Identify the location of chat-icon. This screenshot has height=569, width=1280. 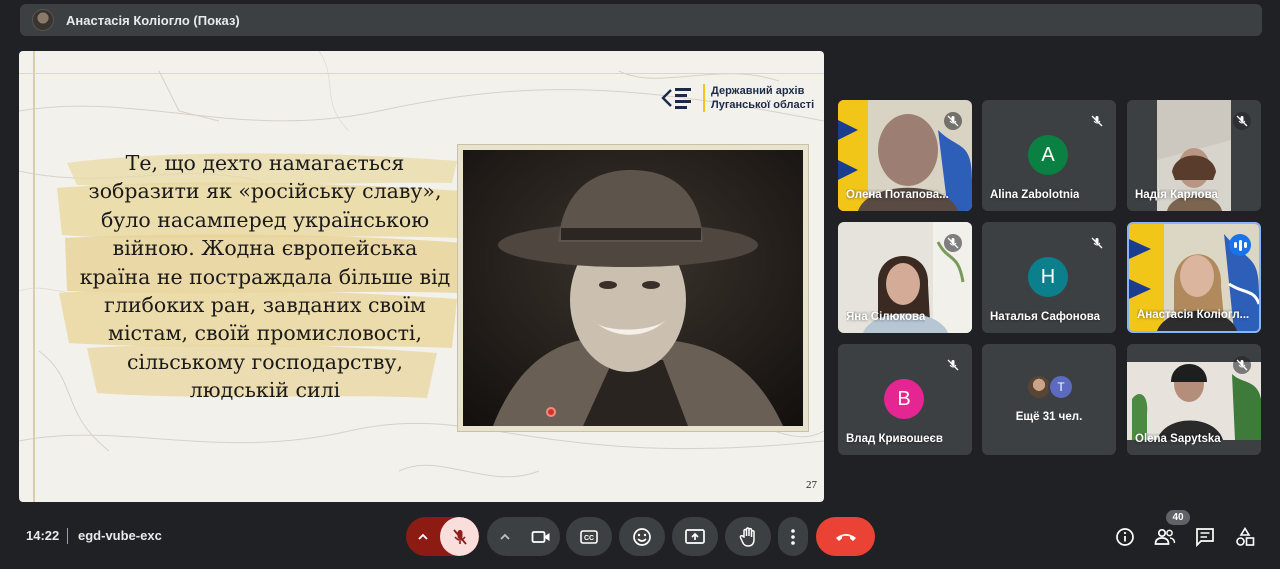
(1205, 537).